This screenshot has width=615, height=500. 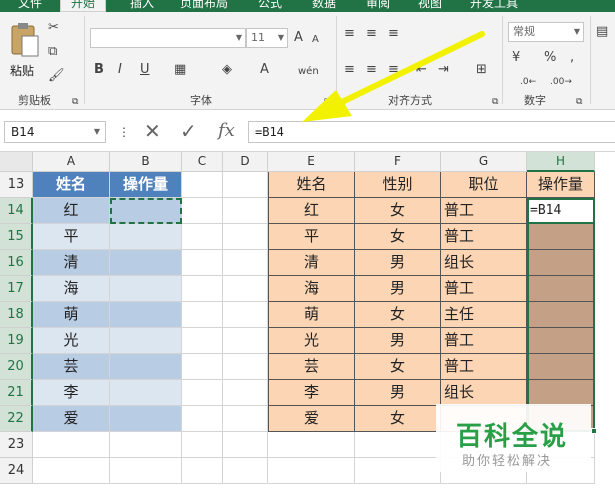 I want to click on select-all-corner, so click(x=16, y=162).